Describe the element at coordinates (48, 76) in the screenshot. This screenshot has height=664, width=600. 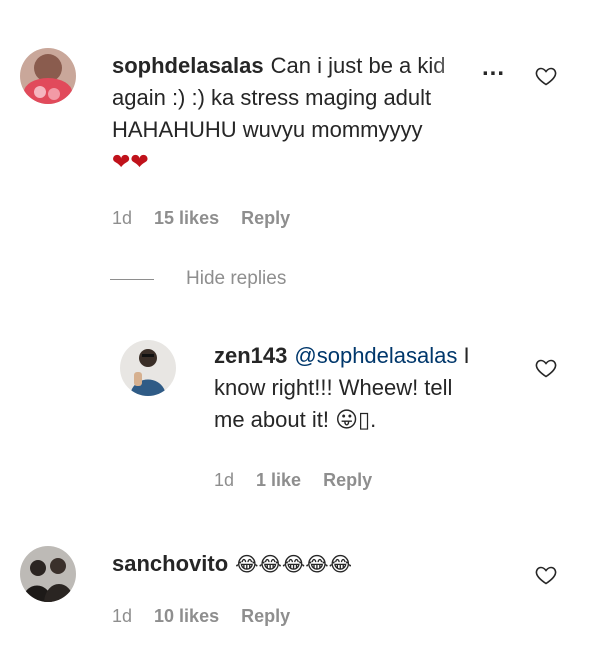
I see `avatar-sophdelasalas` at that location.